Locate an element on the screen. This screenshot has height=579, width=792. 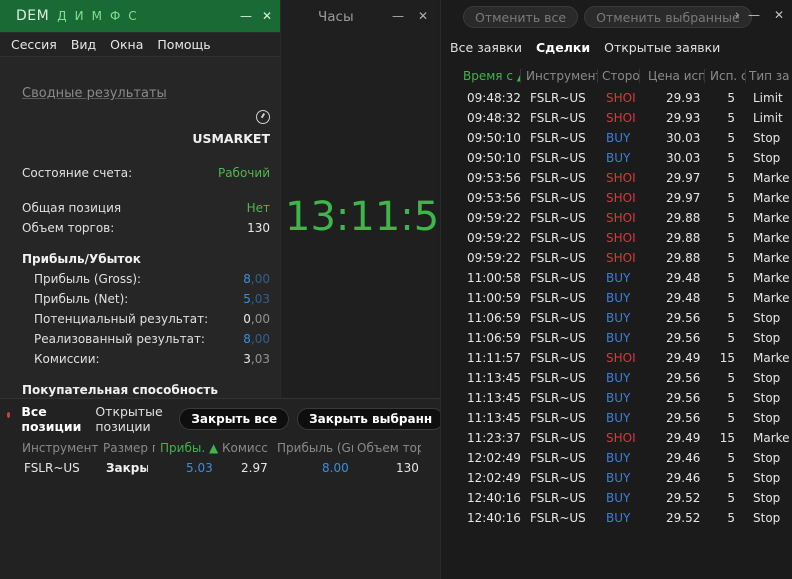
close-all-button: Закрыть все is located at coordinates (234, 419).